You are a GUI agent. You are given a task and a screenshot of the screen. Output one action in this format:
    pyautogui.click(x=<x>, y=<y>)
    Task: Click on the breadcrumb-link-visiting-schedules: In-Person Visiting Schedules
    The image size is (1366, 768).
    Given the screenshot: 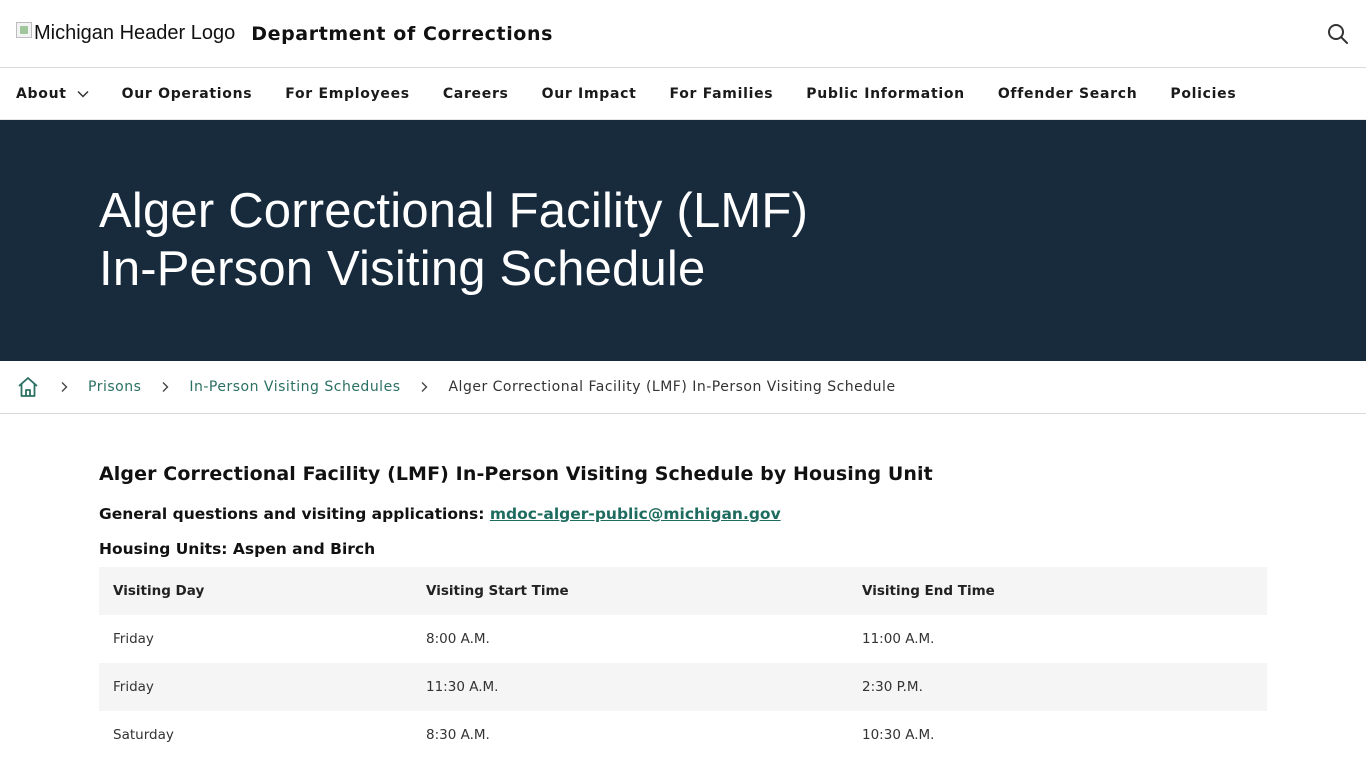 What is the action you would take?
    pyautogui.click(x=294, y=387)
    